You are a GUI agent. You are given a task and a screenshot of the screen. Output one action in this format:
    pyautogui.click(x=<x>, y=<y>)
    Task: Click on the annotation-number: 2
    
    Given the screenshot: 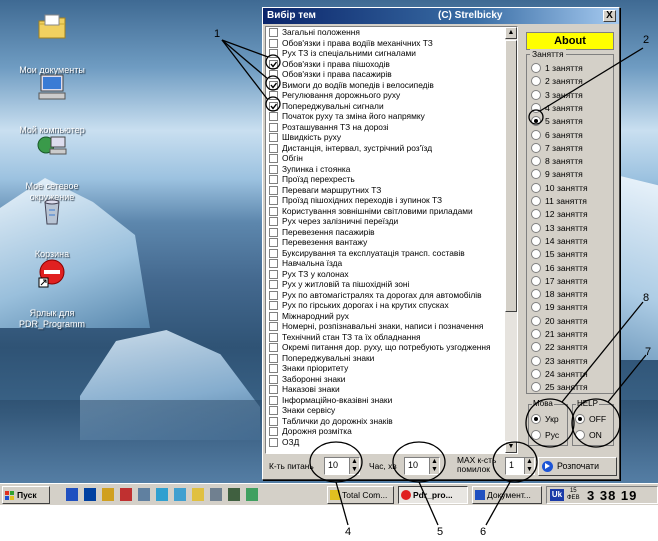 What is the action you would take?
    pyautogui.click(x=646, y=40)
    